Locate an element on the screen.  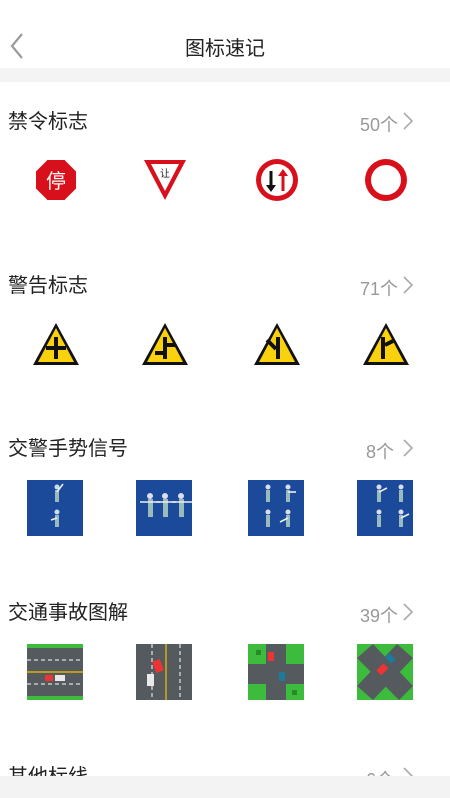
accident-intersection is located at coordinates (277, 671).